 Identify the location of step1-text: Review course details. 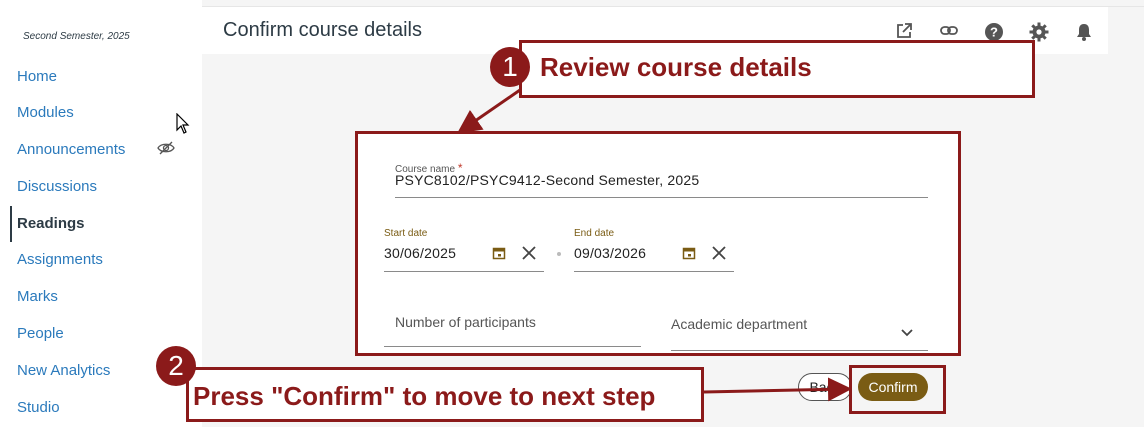
(676, 67).